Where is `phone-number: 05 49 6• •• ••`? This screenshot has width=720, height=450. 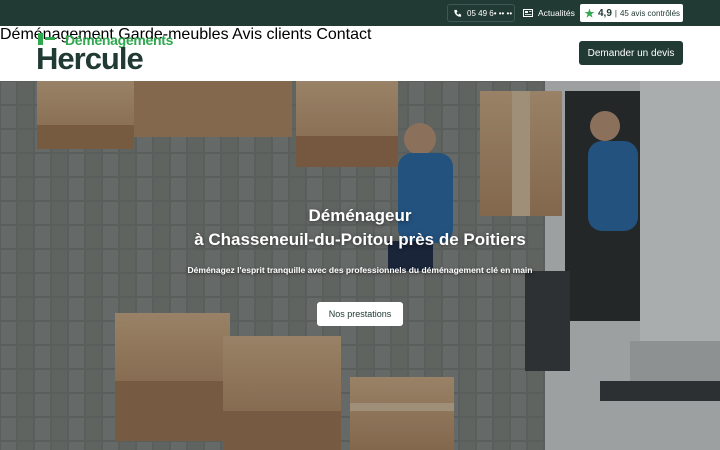 phone-number: 05 49 6• •• •• is located at coordinates (490, 13).